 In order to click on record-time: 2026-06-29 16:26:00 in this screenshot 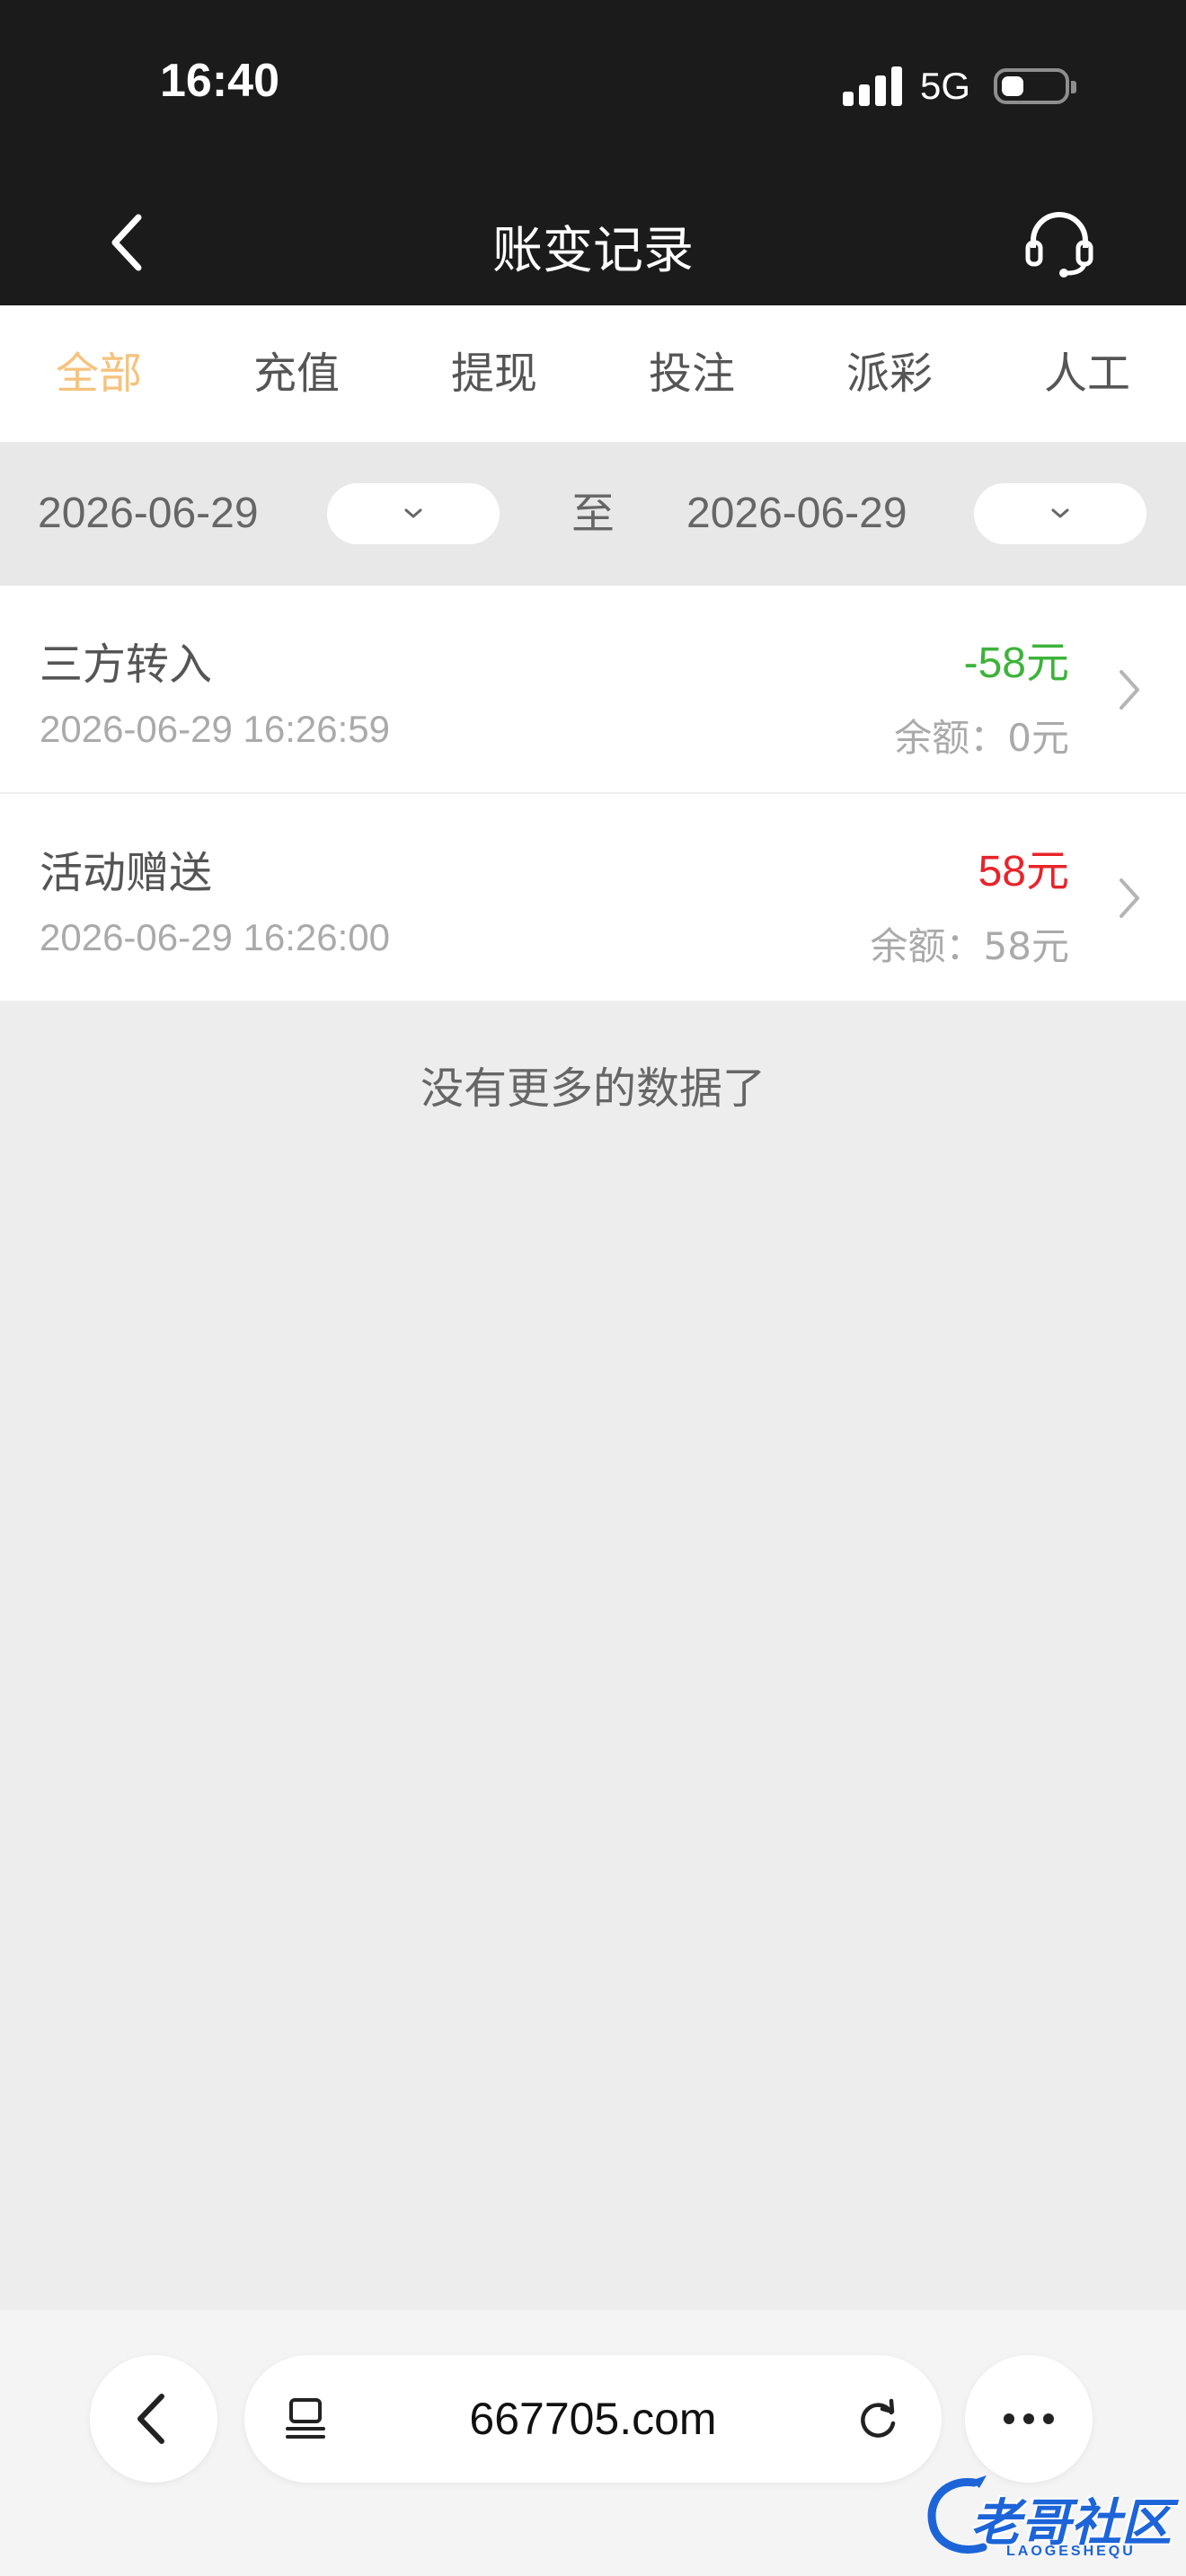, I will do `click(215, 937)`.